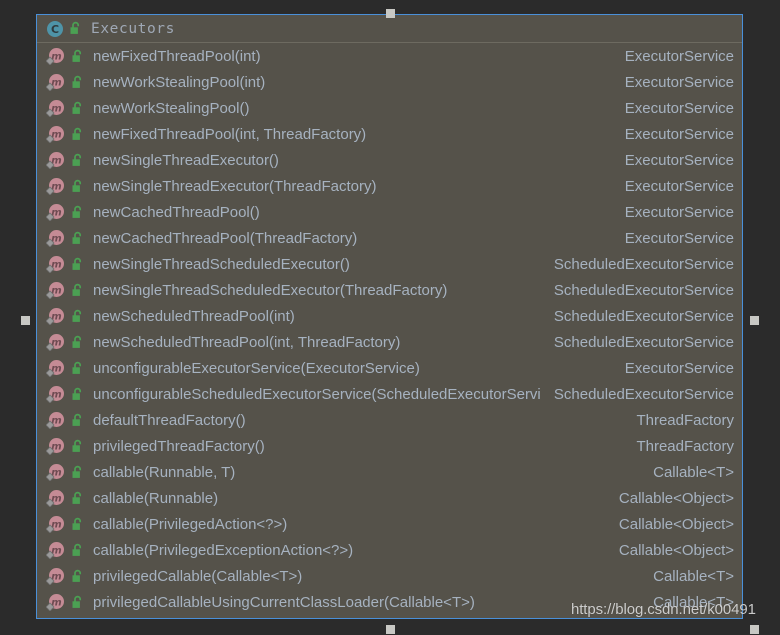  Describe the element at coordinates (389, 446) in the screenshot. I see `completion-item: m privilegedThreadFactory() ThreadFactory` at that location.